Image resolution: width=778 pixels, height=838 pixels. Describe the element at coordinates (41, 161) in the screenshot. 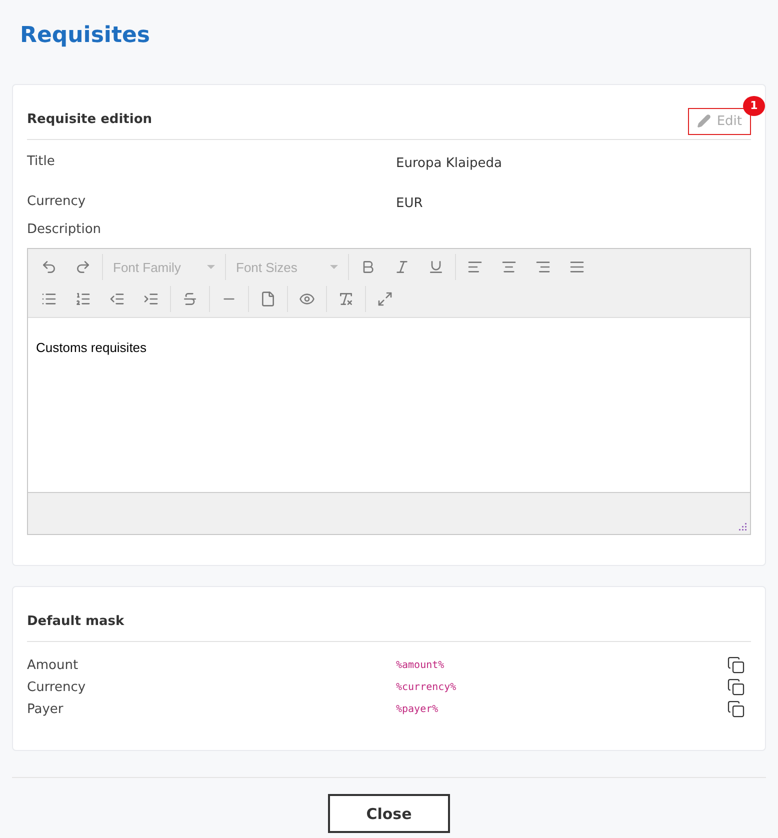

I see `field-label: Title` at that location.